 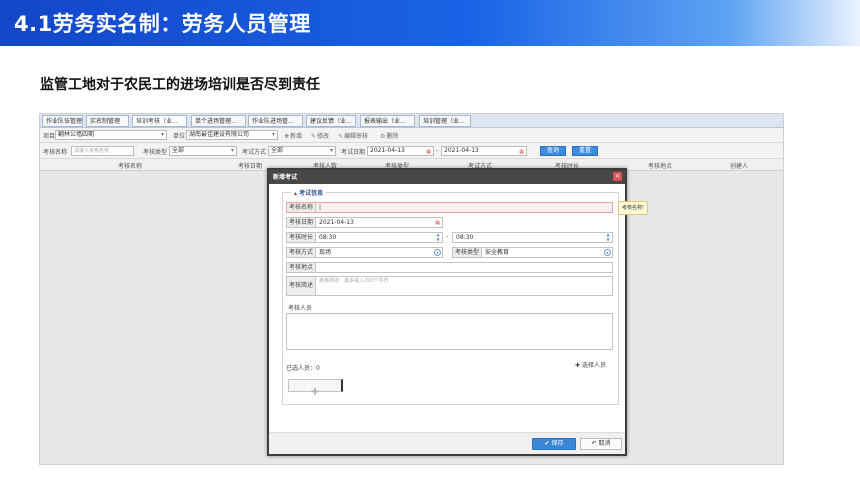 What do you see at coordinates (111, 135) in the screenshot?
I see `project-select: 翻林公墙四期 ▾` at bounding box center [111, 135].